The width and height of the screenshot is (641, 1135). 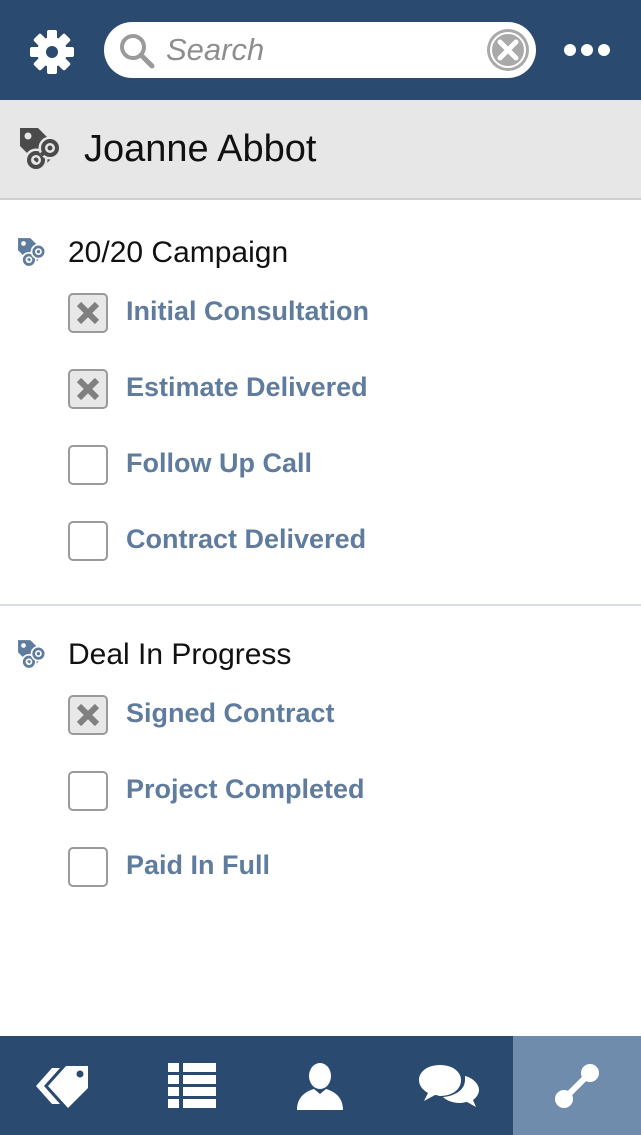 What do you see at coordinates (247, 387) in the screenshot?
I see `task-label: Estimate Delivered` at bounding box center [247, 387].